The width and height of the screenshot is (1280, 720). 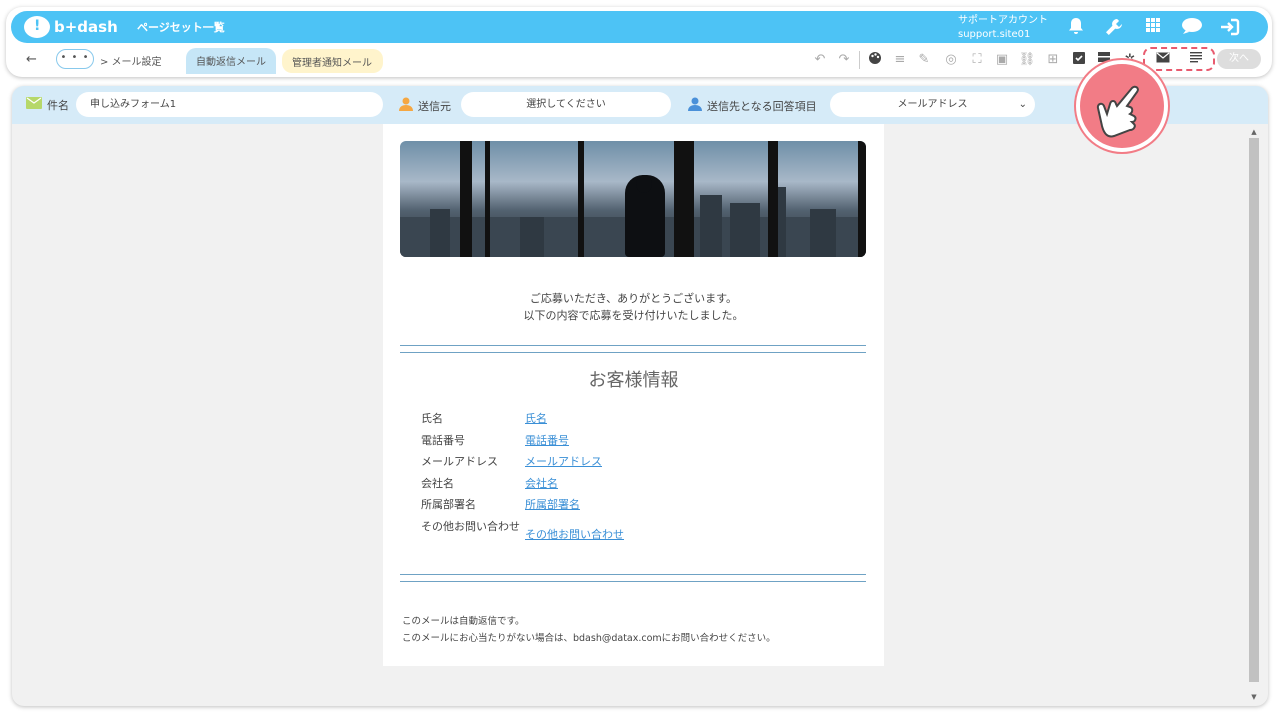 I want to click on scrollbar-thumb, so click(x=1254, y=410).